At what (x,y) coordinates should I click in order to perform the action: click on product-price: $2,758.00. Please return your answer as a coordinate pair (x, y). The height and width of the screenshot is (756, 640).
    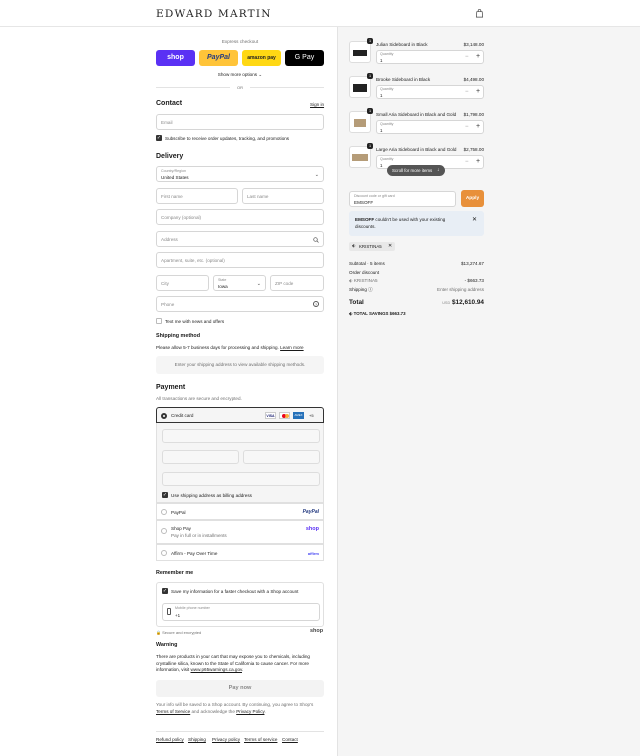
    Looking at the image, I should click on (473, 149).